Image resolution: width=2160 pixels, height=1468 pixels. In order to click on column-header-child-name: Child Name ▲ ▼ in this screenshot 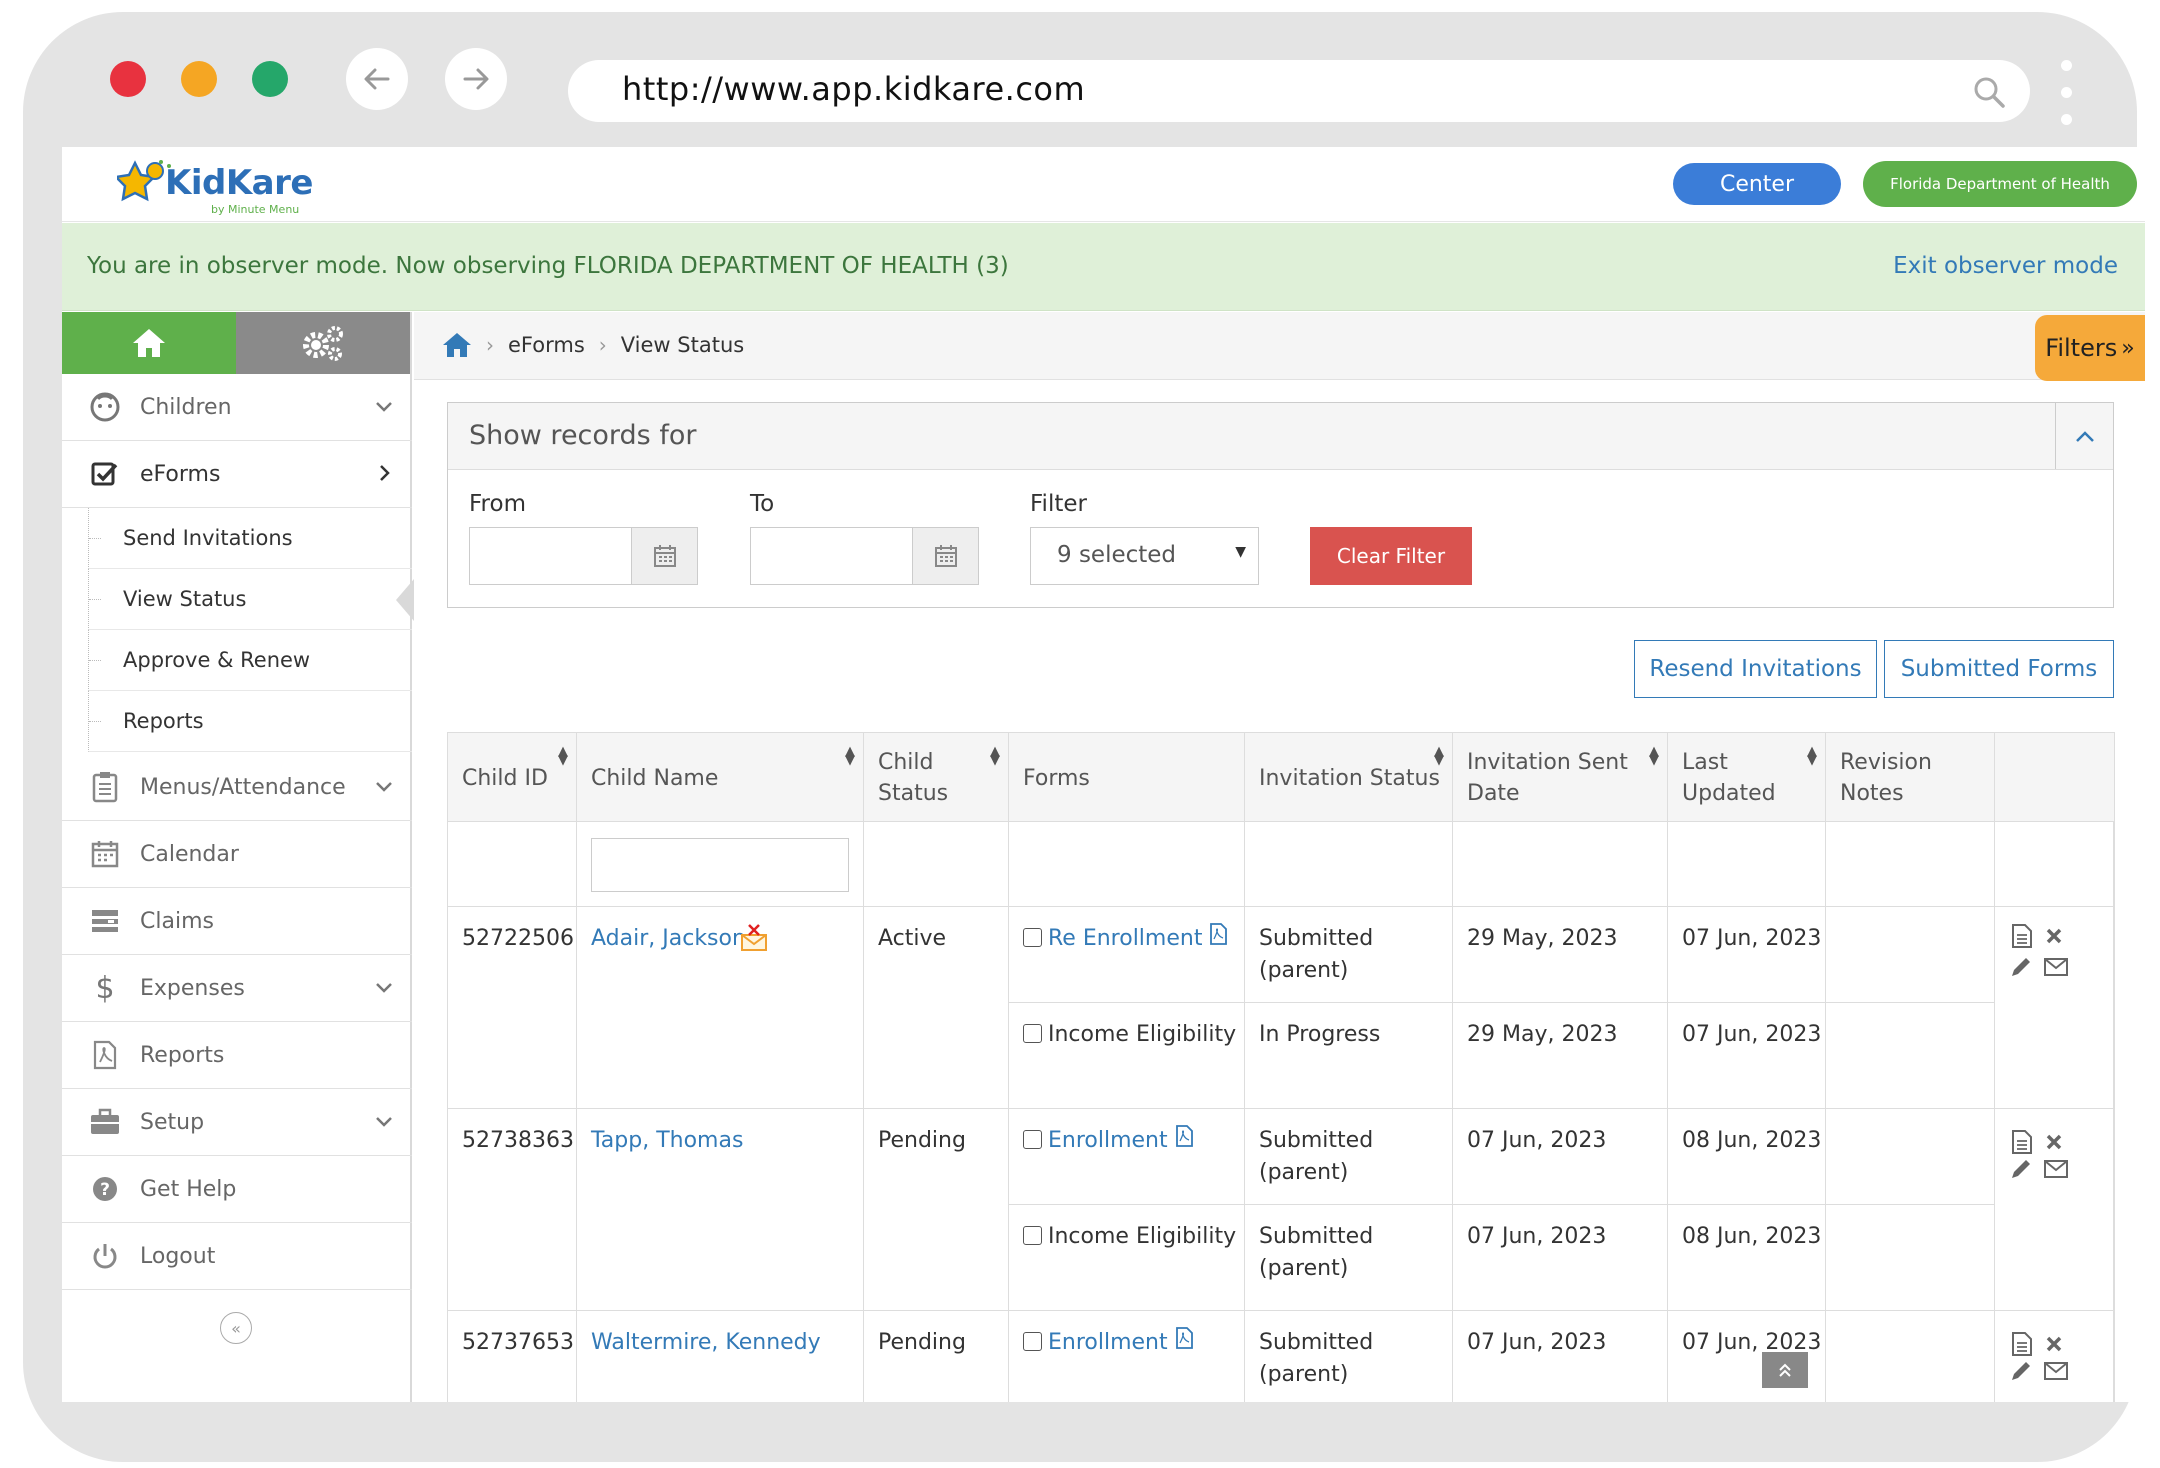, I will do `click(720, 777)`.